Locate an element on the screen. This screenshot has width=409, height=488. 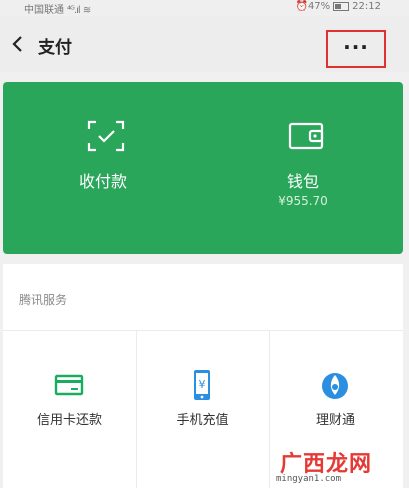
chevron-left-icon is located at coordinates (17, 44).